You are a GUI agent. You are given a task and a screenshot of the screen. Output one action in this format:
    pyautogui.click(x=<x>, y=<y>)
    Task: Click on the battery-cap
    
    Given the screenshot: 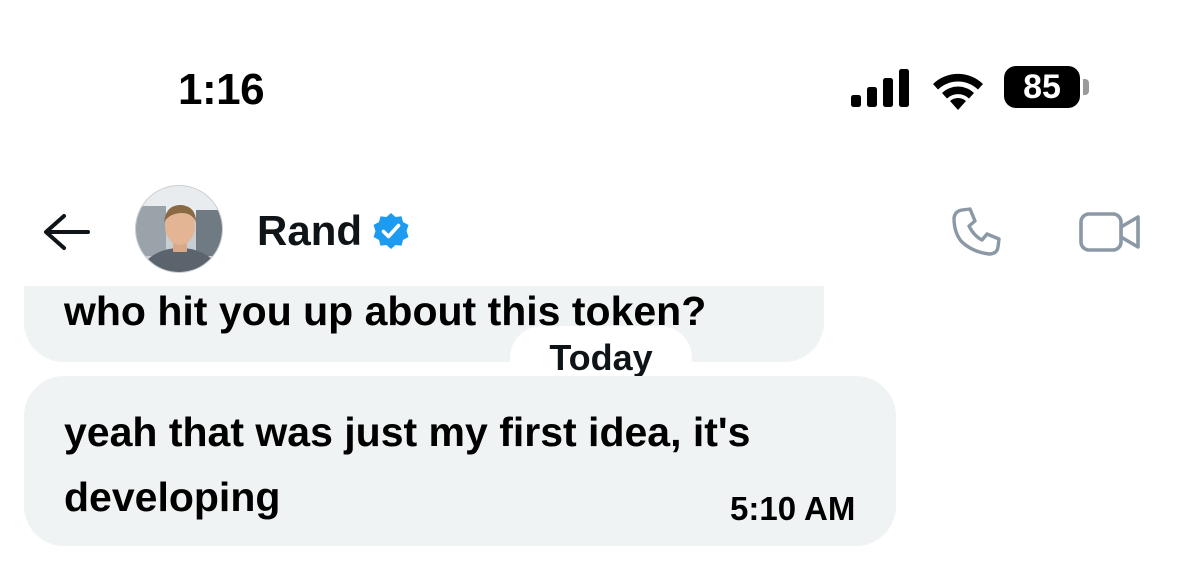 What is the action you would take?
    pyautogui.click(x=1086, y=87)
    